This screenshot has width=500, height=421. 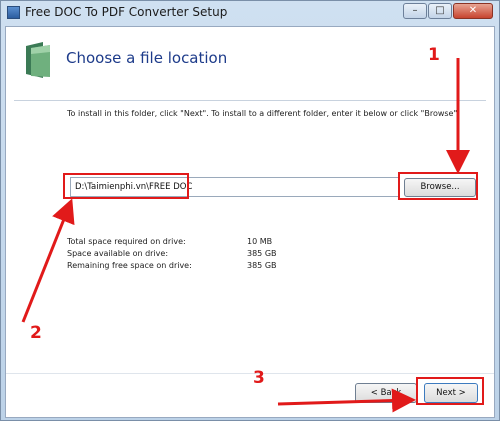 What do you see at coordinates (346, 400) in the screenshot?
I see `arrow-to-next` at bounding box center [346, 400].